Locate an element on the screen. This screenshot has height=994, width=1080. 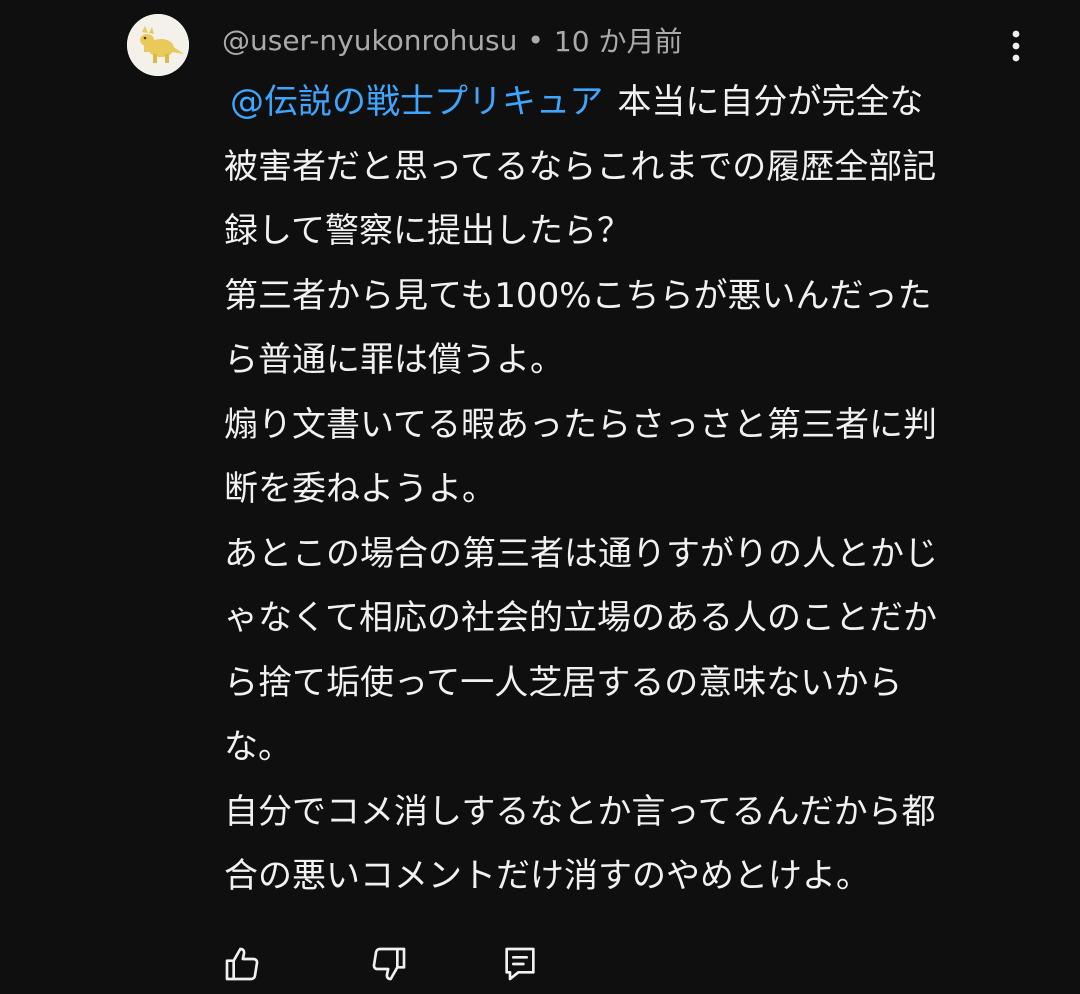
comment-line: 断を委ねようよ。 is located at coordinates (360, 489).